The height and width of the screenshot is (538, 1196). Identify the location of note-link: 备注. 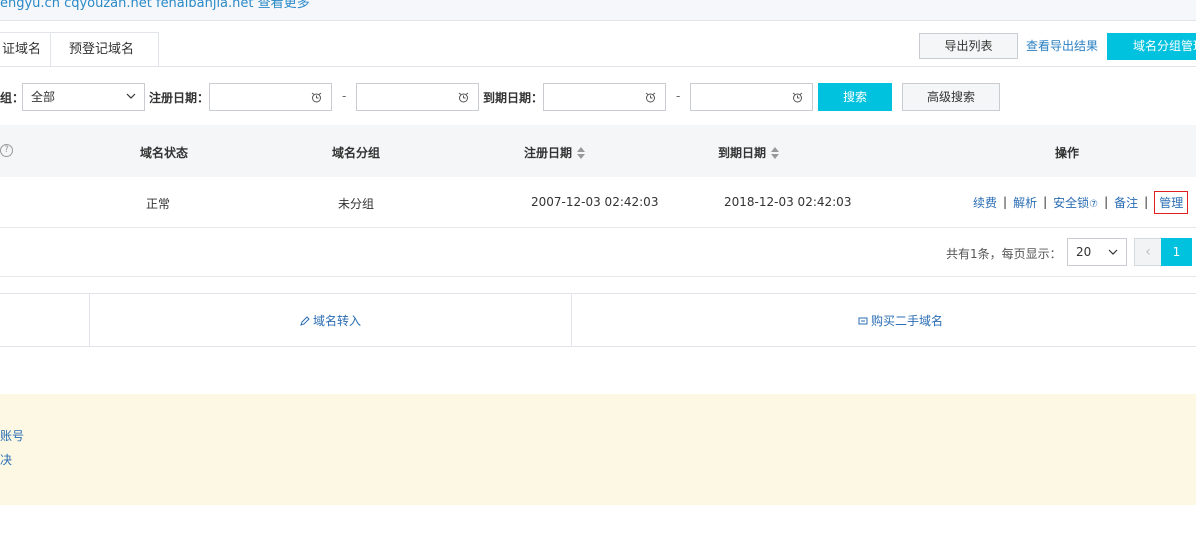
(1126, 202).